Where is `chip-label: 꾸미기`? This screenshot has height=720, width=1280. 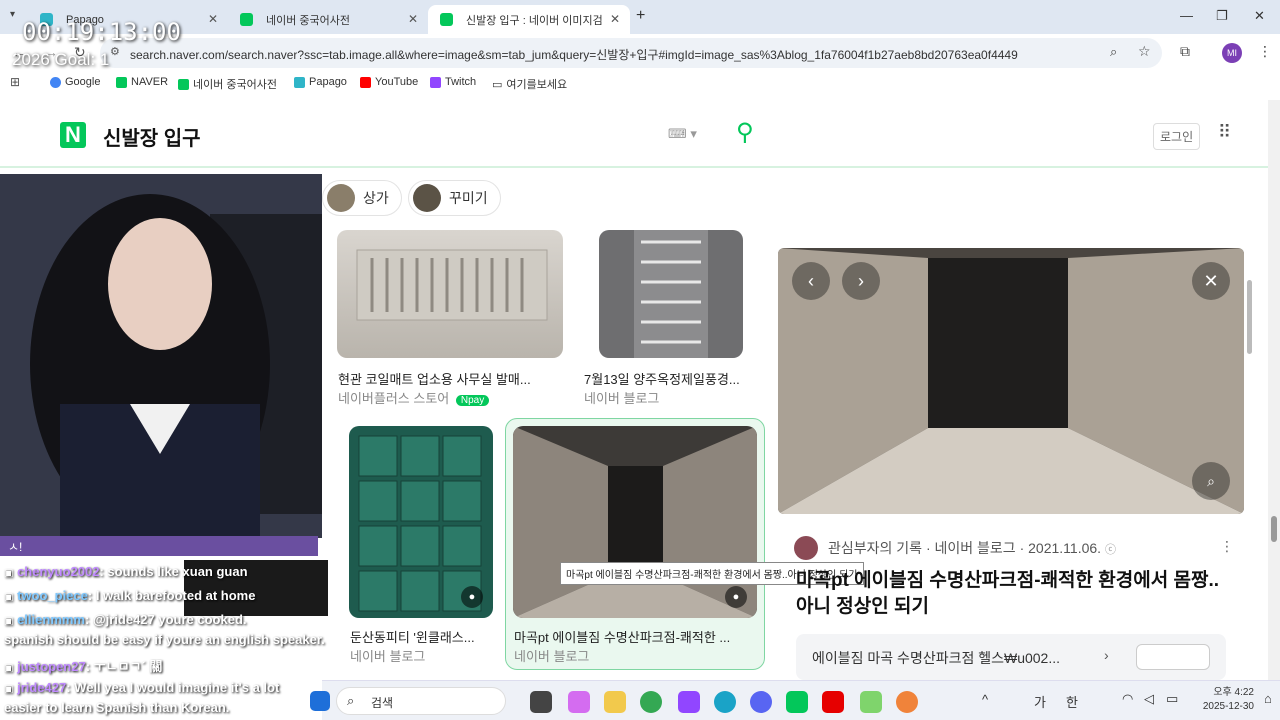 chip-label: 꾸미기 is located at coordinates (468, 198).